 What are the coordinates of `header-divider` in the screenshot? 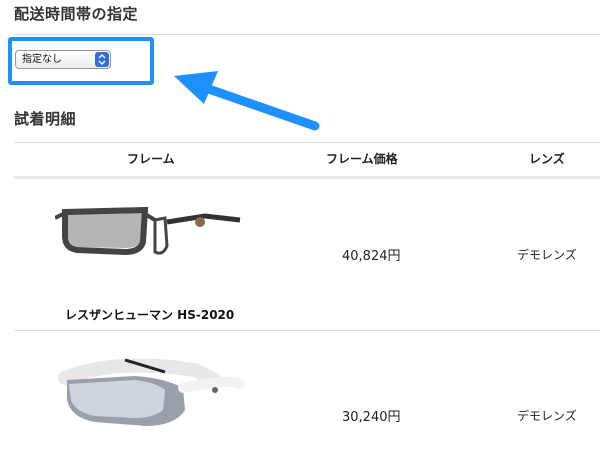 It's located at (307, 177).